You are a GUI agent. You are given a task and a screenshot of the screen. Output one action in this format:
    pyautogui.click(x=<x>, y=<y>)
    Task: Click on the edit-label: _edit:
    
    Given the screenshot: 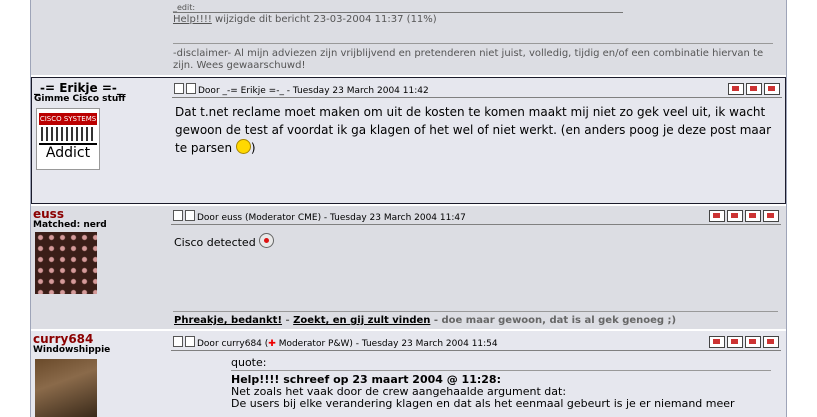 What is the action you would take?
    pyautogui.click(x=398, y=8)
    